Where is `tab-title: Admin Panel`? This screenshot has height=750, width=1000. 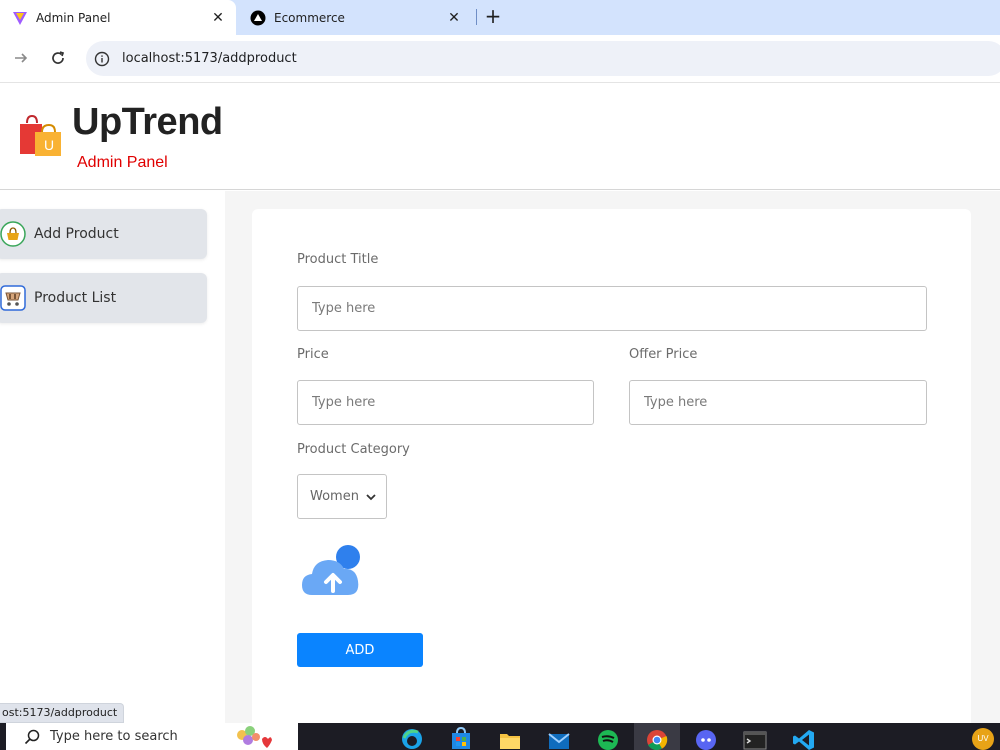 tab-title: Admin Panel is located at coordinates (73, 17).